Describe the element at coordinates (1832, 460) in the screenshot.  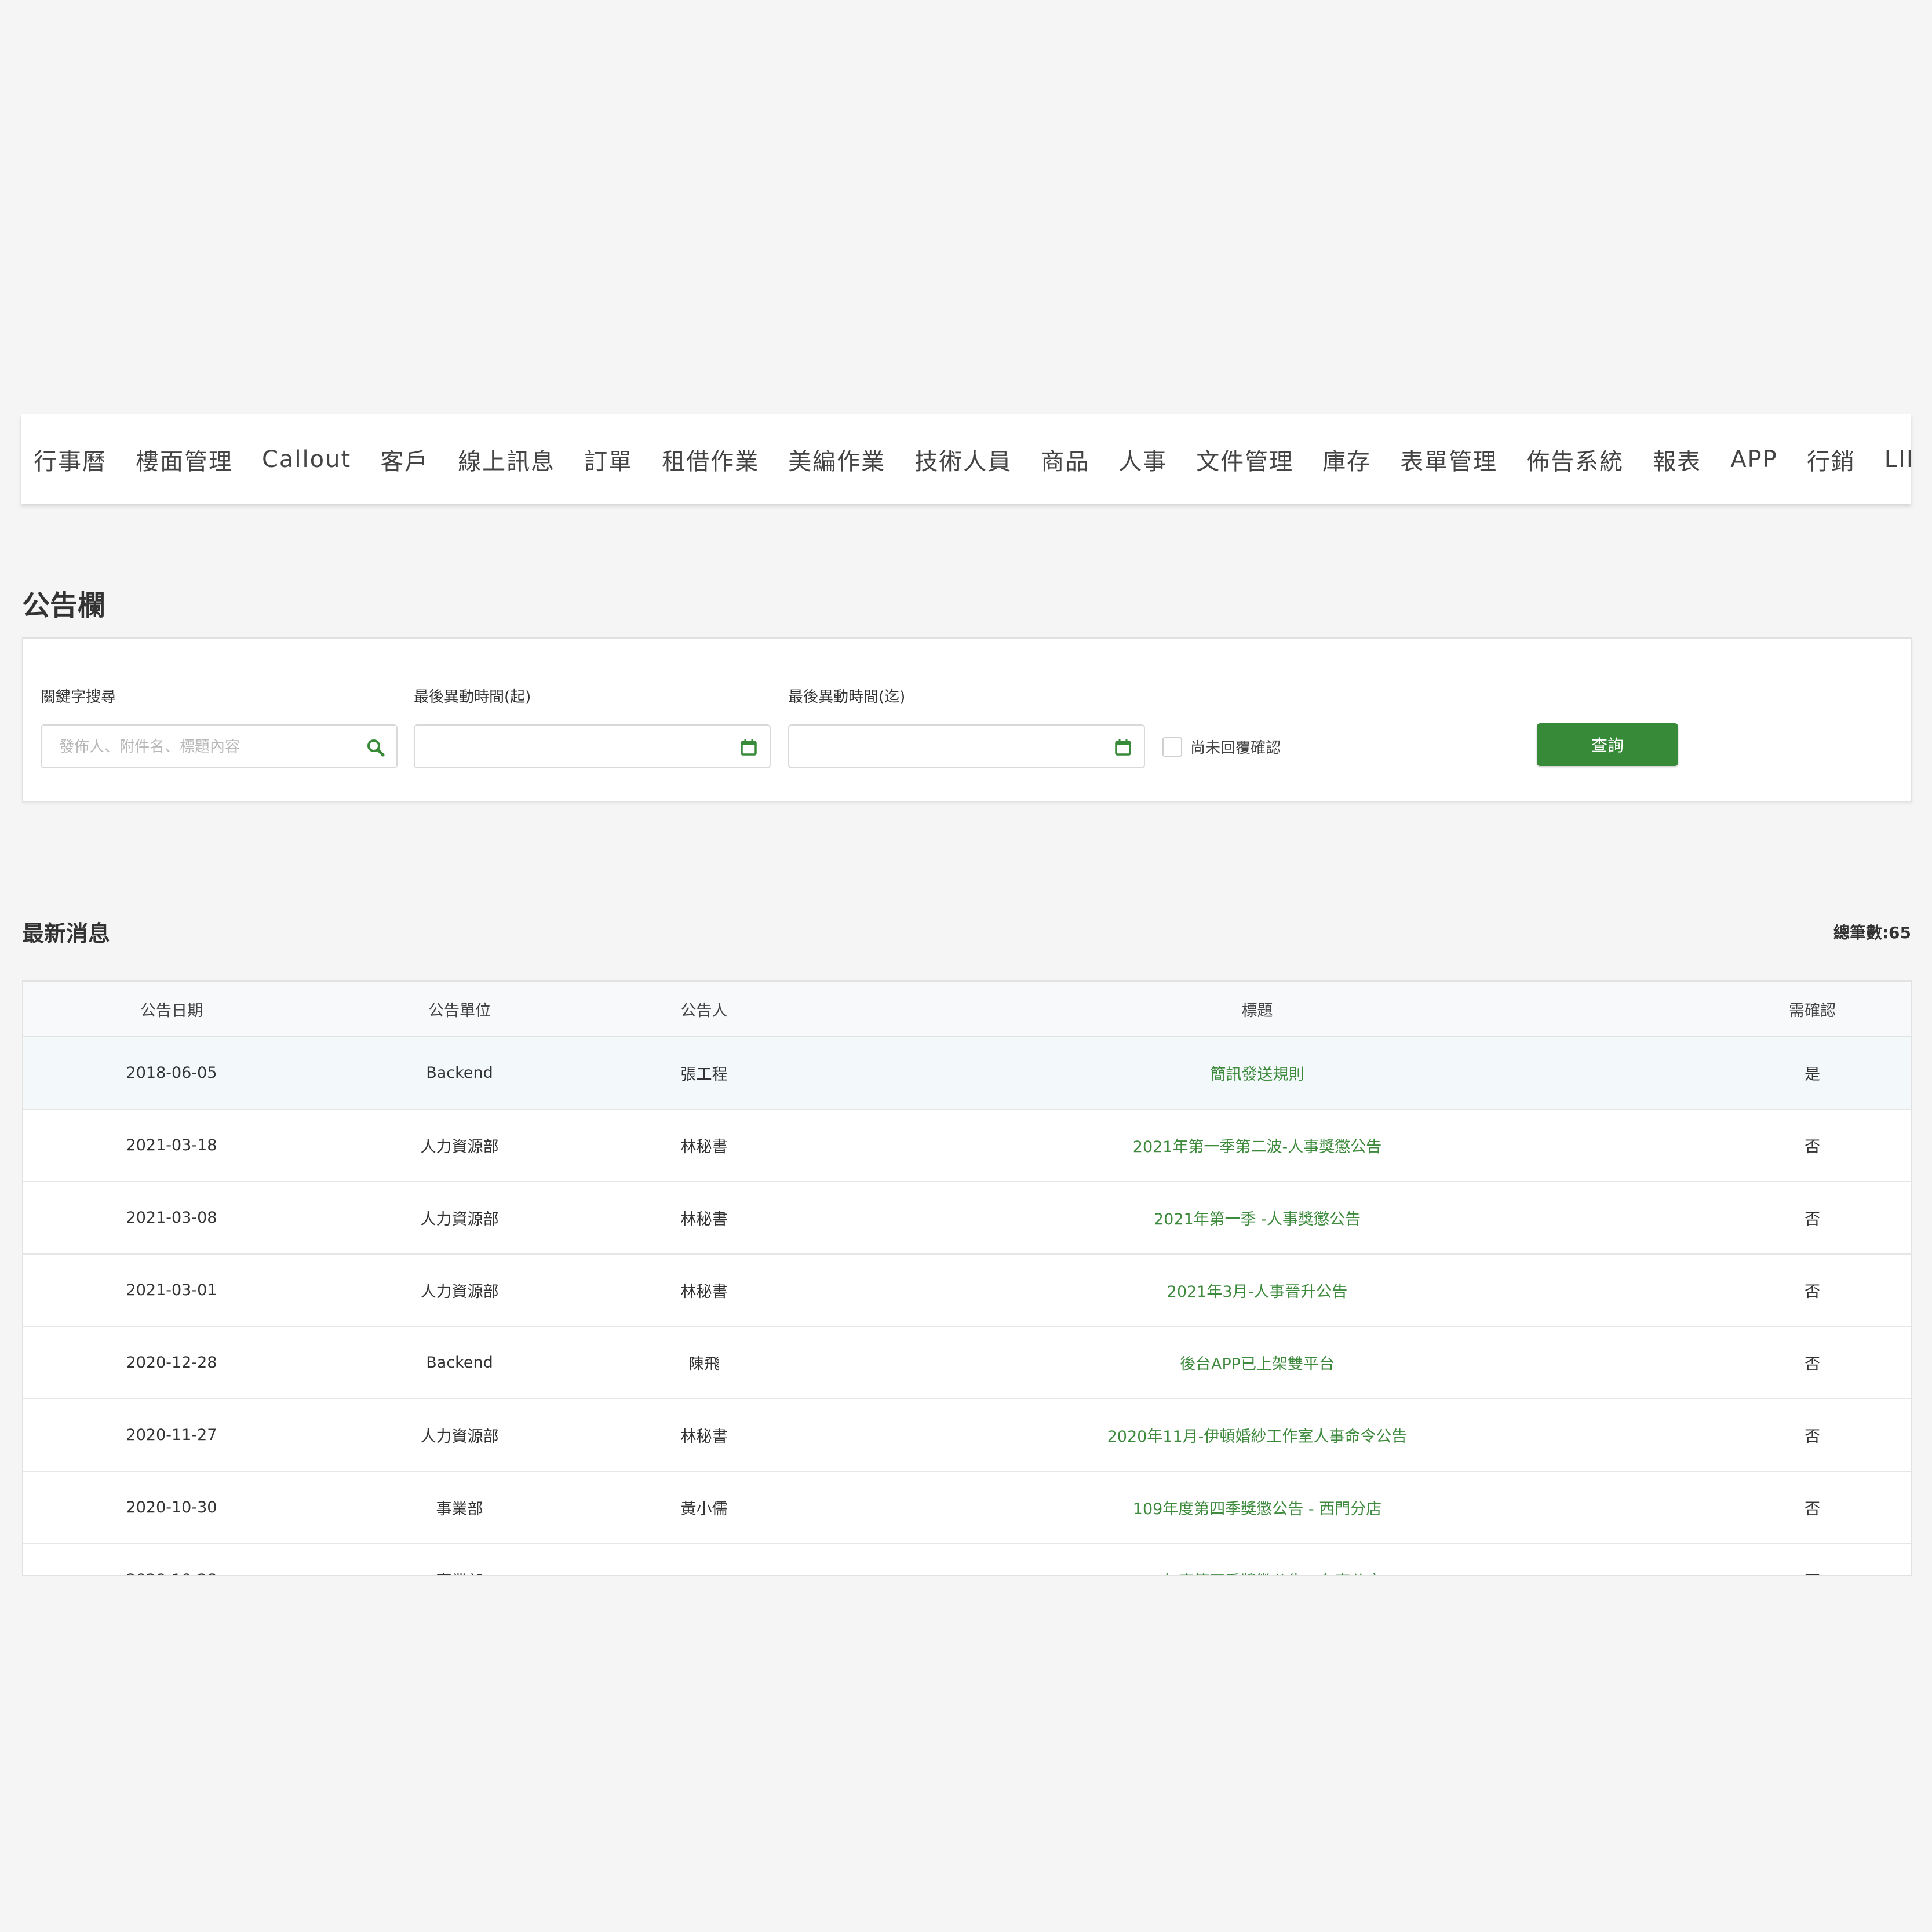
I see `nav-item-marketing: 行銷` at that location.